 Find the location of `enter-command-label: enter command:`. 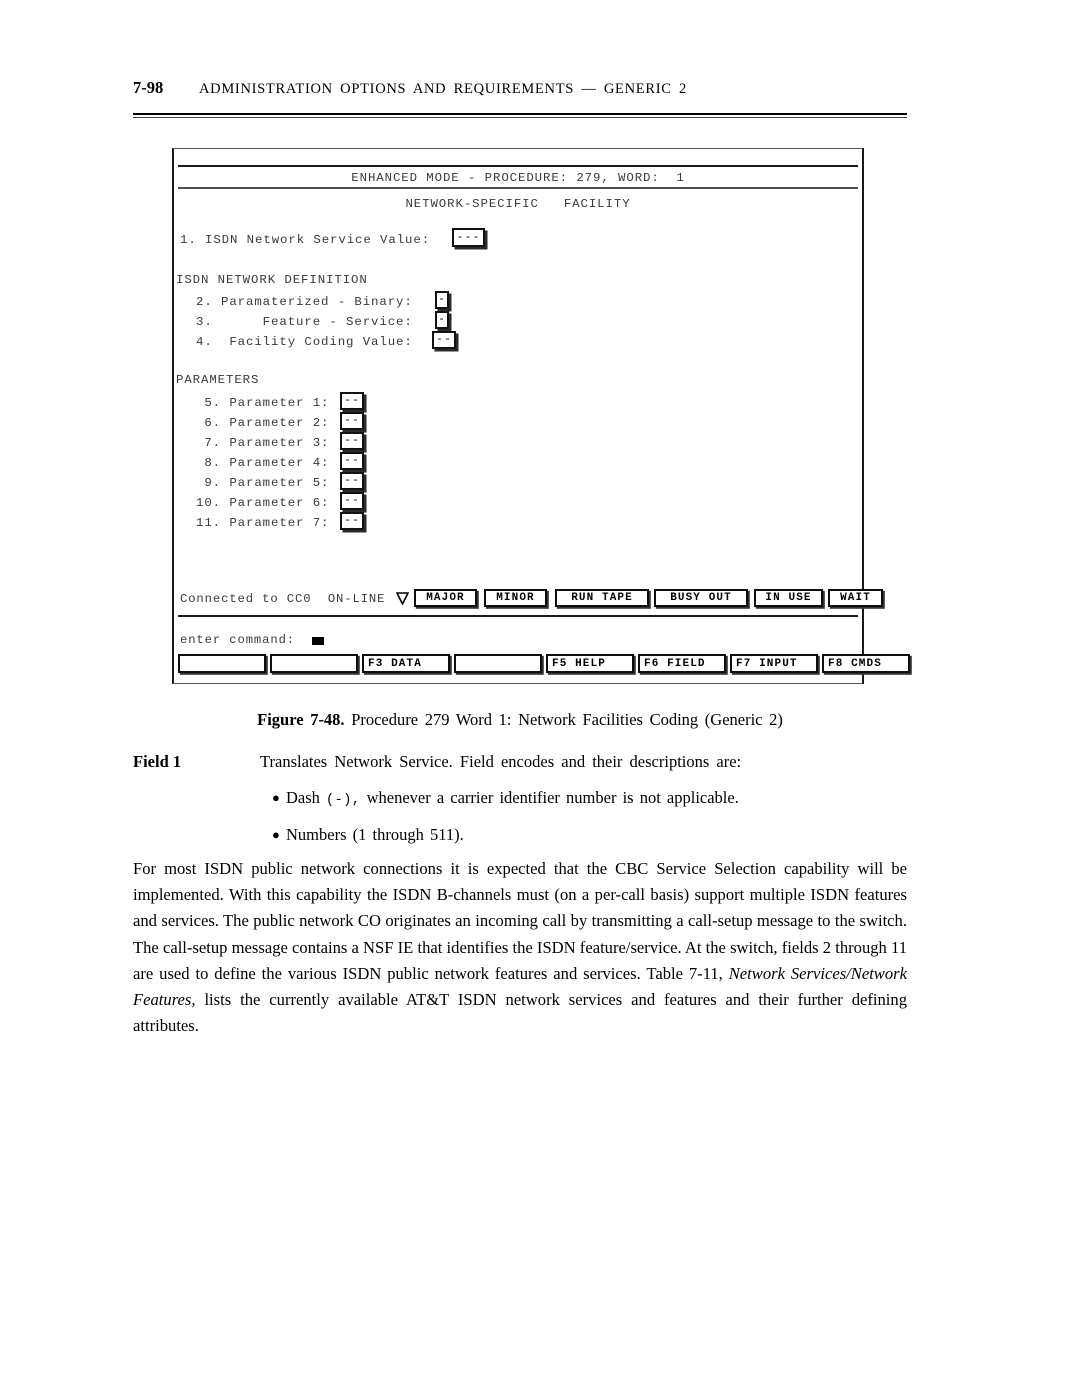

enter-command-label: enter command: is located at coordinates (237, 640).